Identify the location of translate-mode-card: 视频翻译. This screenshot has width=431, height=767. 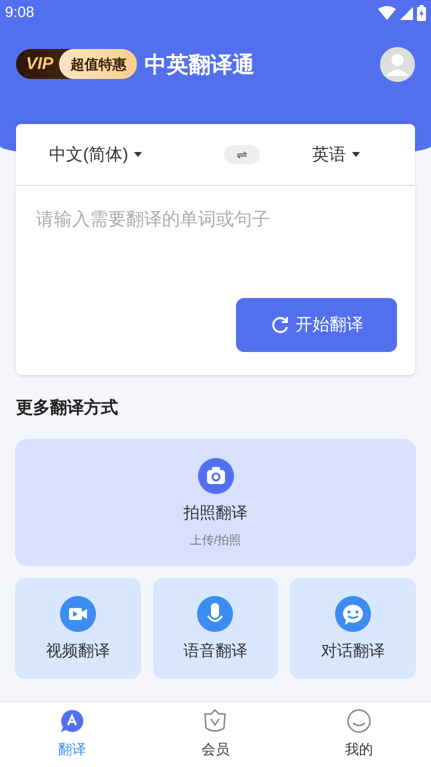
(78, 628).